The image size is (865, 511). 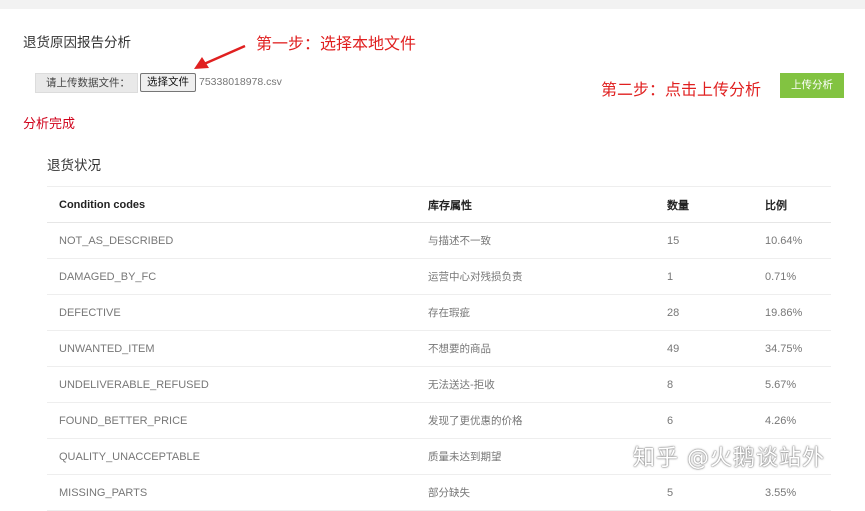 I want to click on top-bar, so click(x=432, y=4).